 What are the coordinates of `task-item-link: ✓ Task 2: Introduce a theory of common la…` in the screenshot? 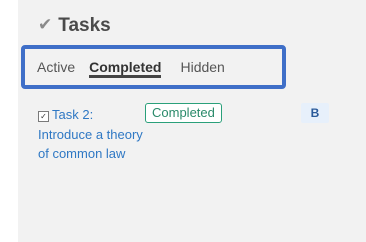 It's located at (93, 134).